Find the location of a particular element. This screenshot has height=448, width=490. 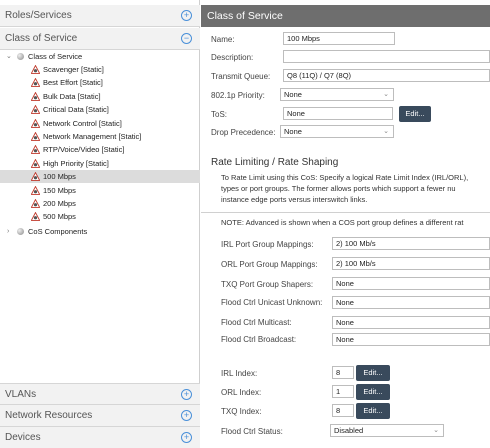

name-label: Name: is located at coordinates (223, 39).